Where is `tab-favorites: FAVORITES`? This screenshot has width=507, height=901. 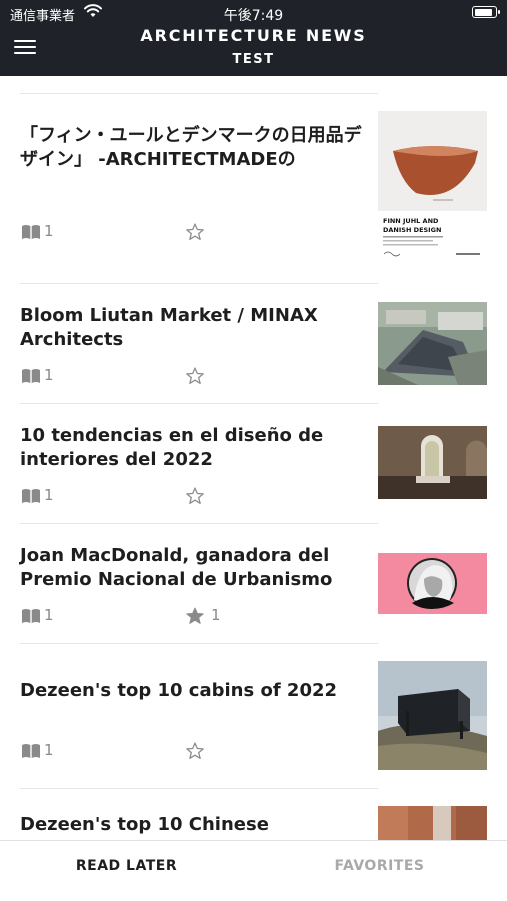
tab-favorites: FAVORITES is located at coordinates (379, 866).